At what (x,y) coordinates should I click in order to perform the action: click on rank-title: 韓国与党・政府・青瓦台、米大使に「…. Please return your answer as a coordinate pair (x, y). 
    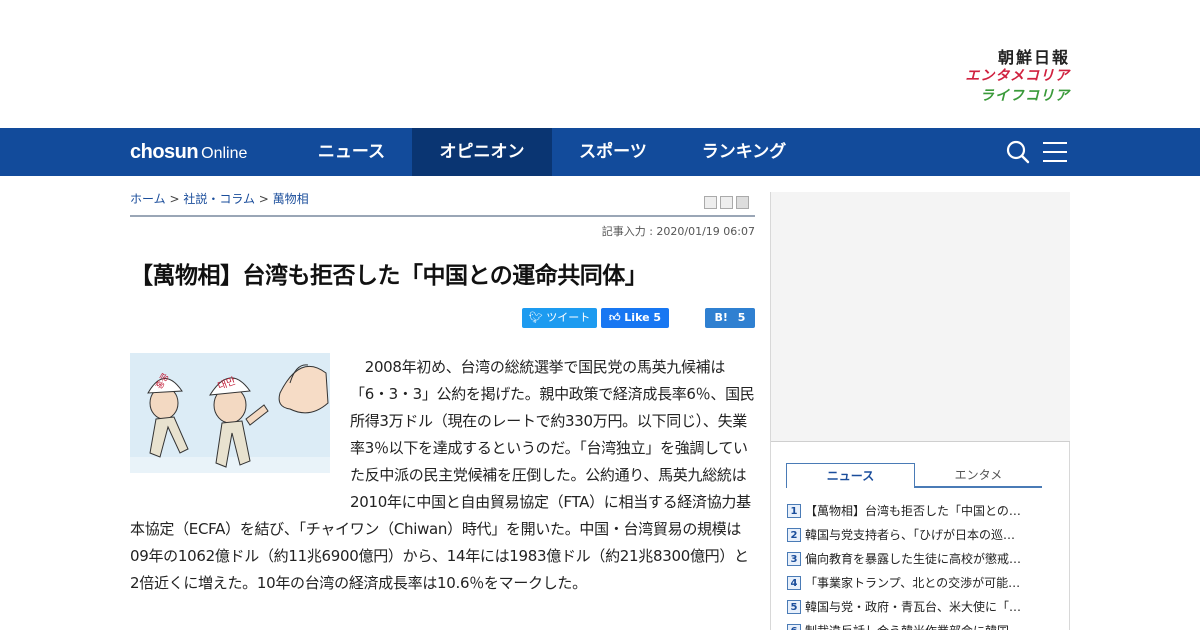
    Looking at the image, I should click on (913, 606).